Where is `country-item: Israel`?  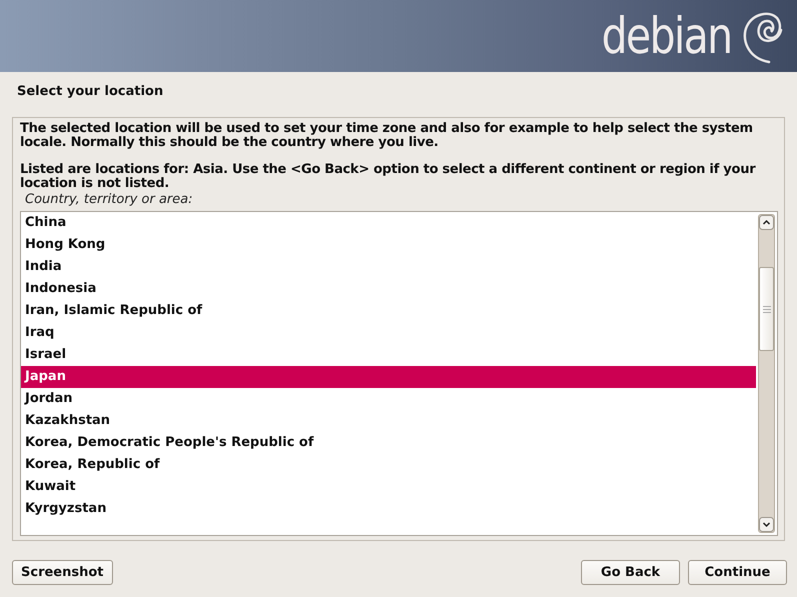 country-item: Israel is located at coordinates (388, 355).